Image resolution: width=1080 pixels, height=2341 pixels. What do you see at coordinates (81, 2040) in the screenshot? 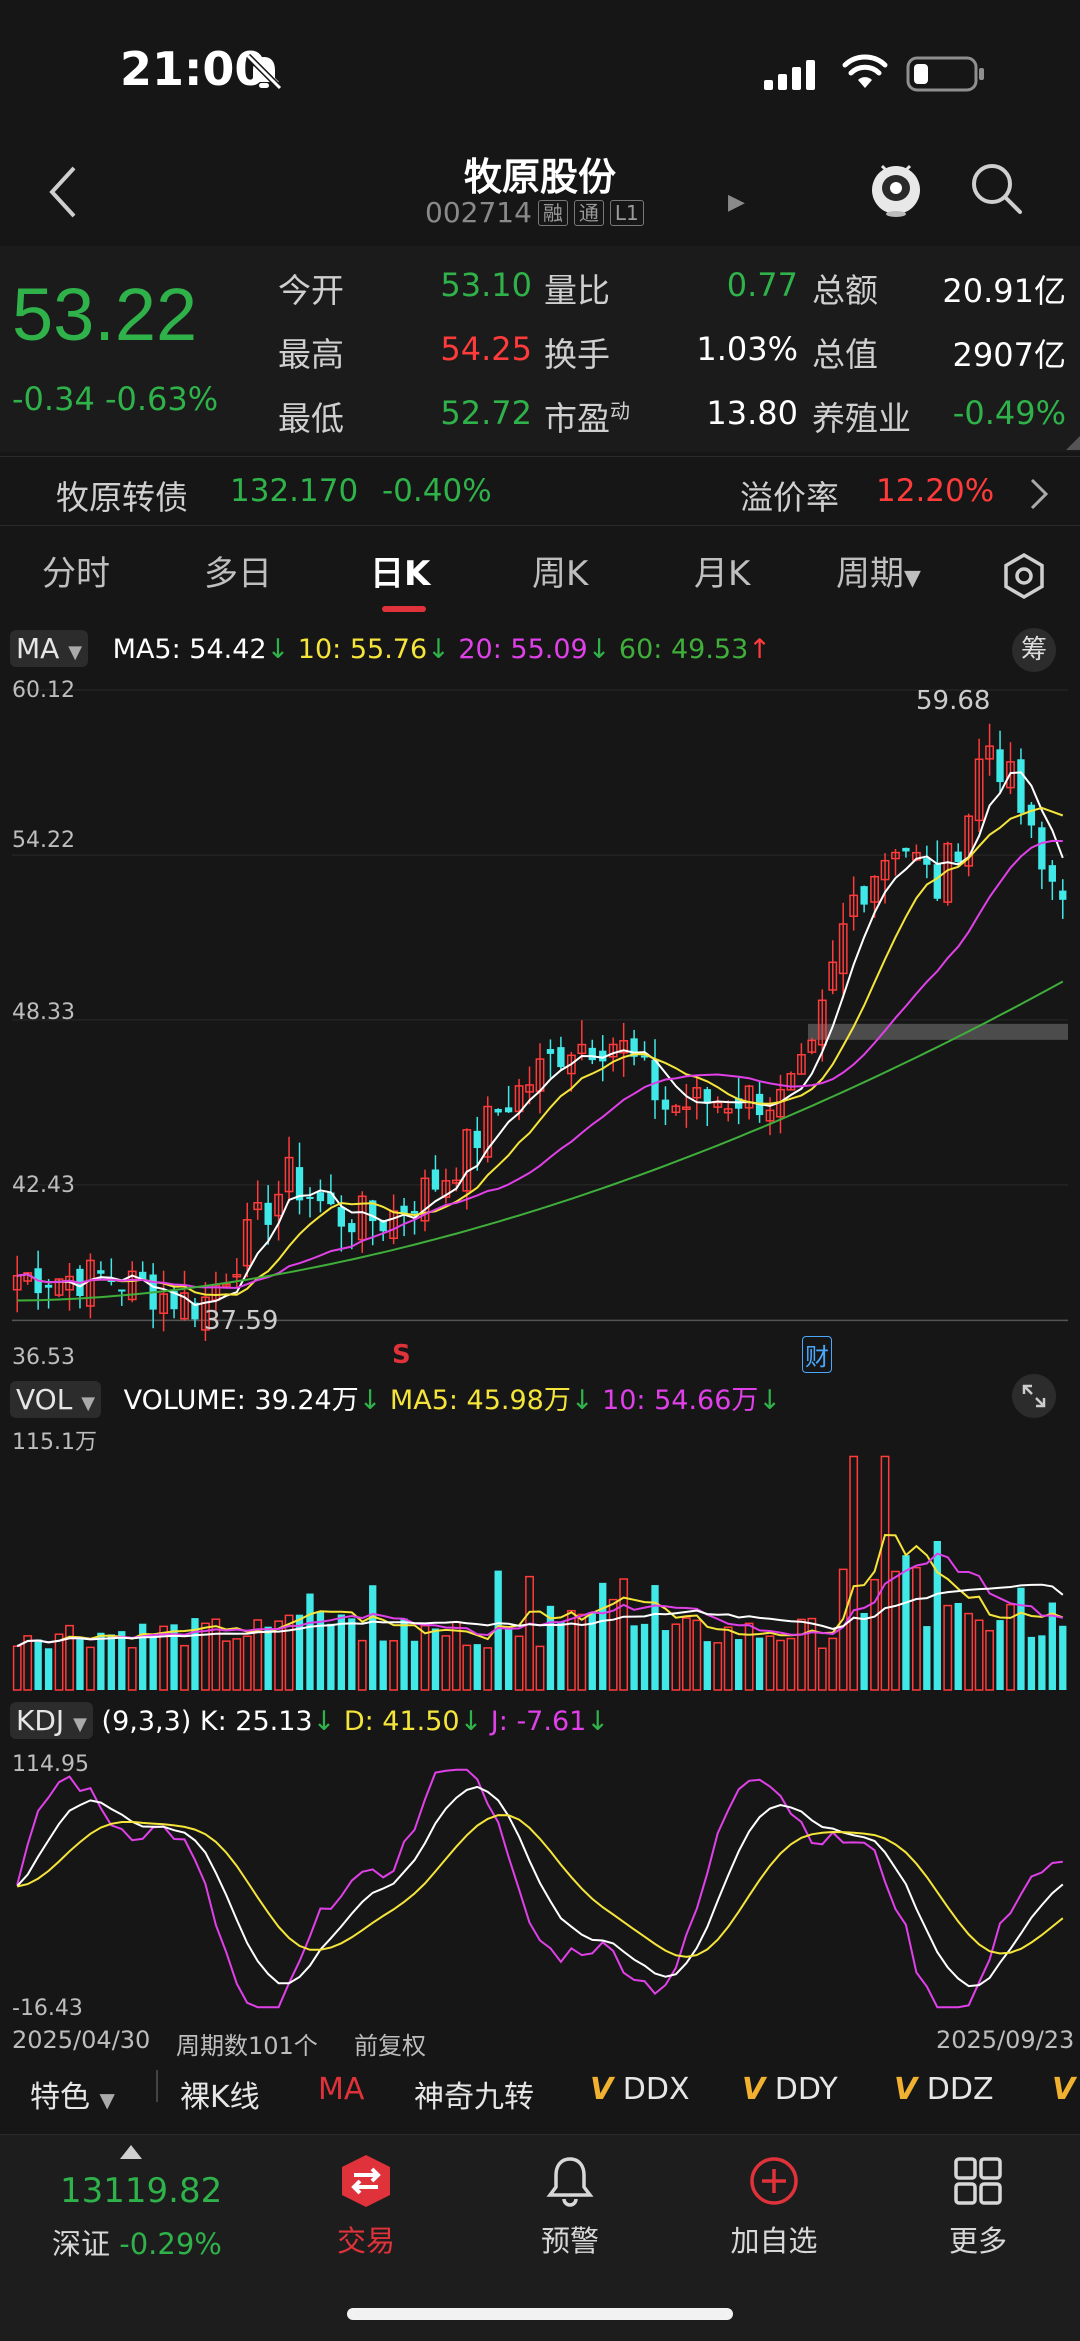
I see `start-date: 2025/04/30` at bounding box center [81, 2040].